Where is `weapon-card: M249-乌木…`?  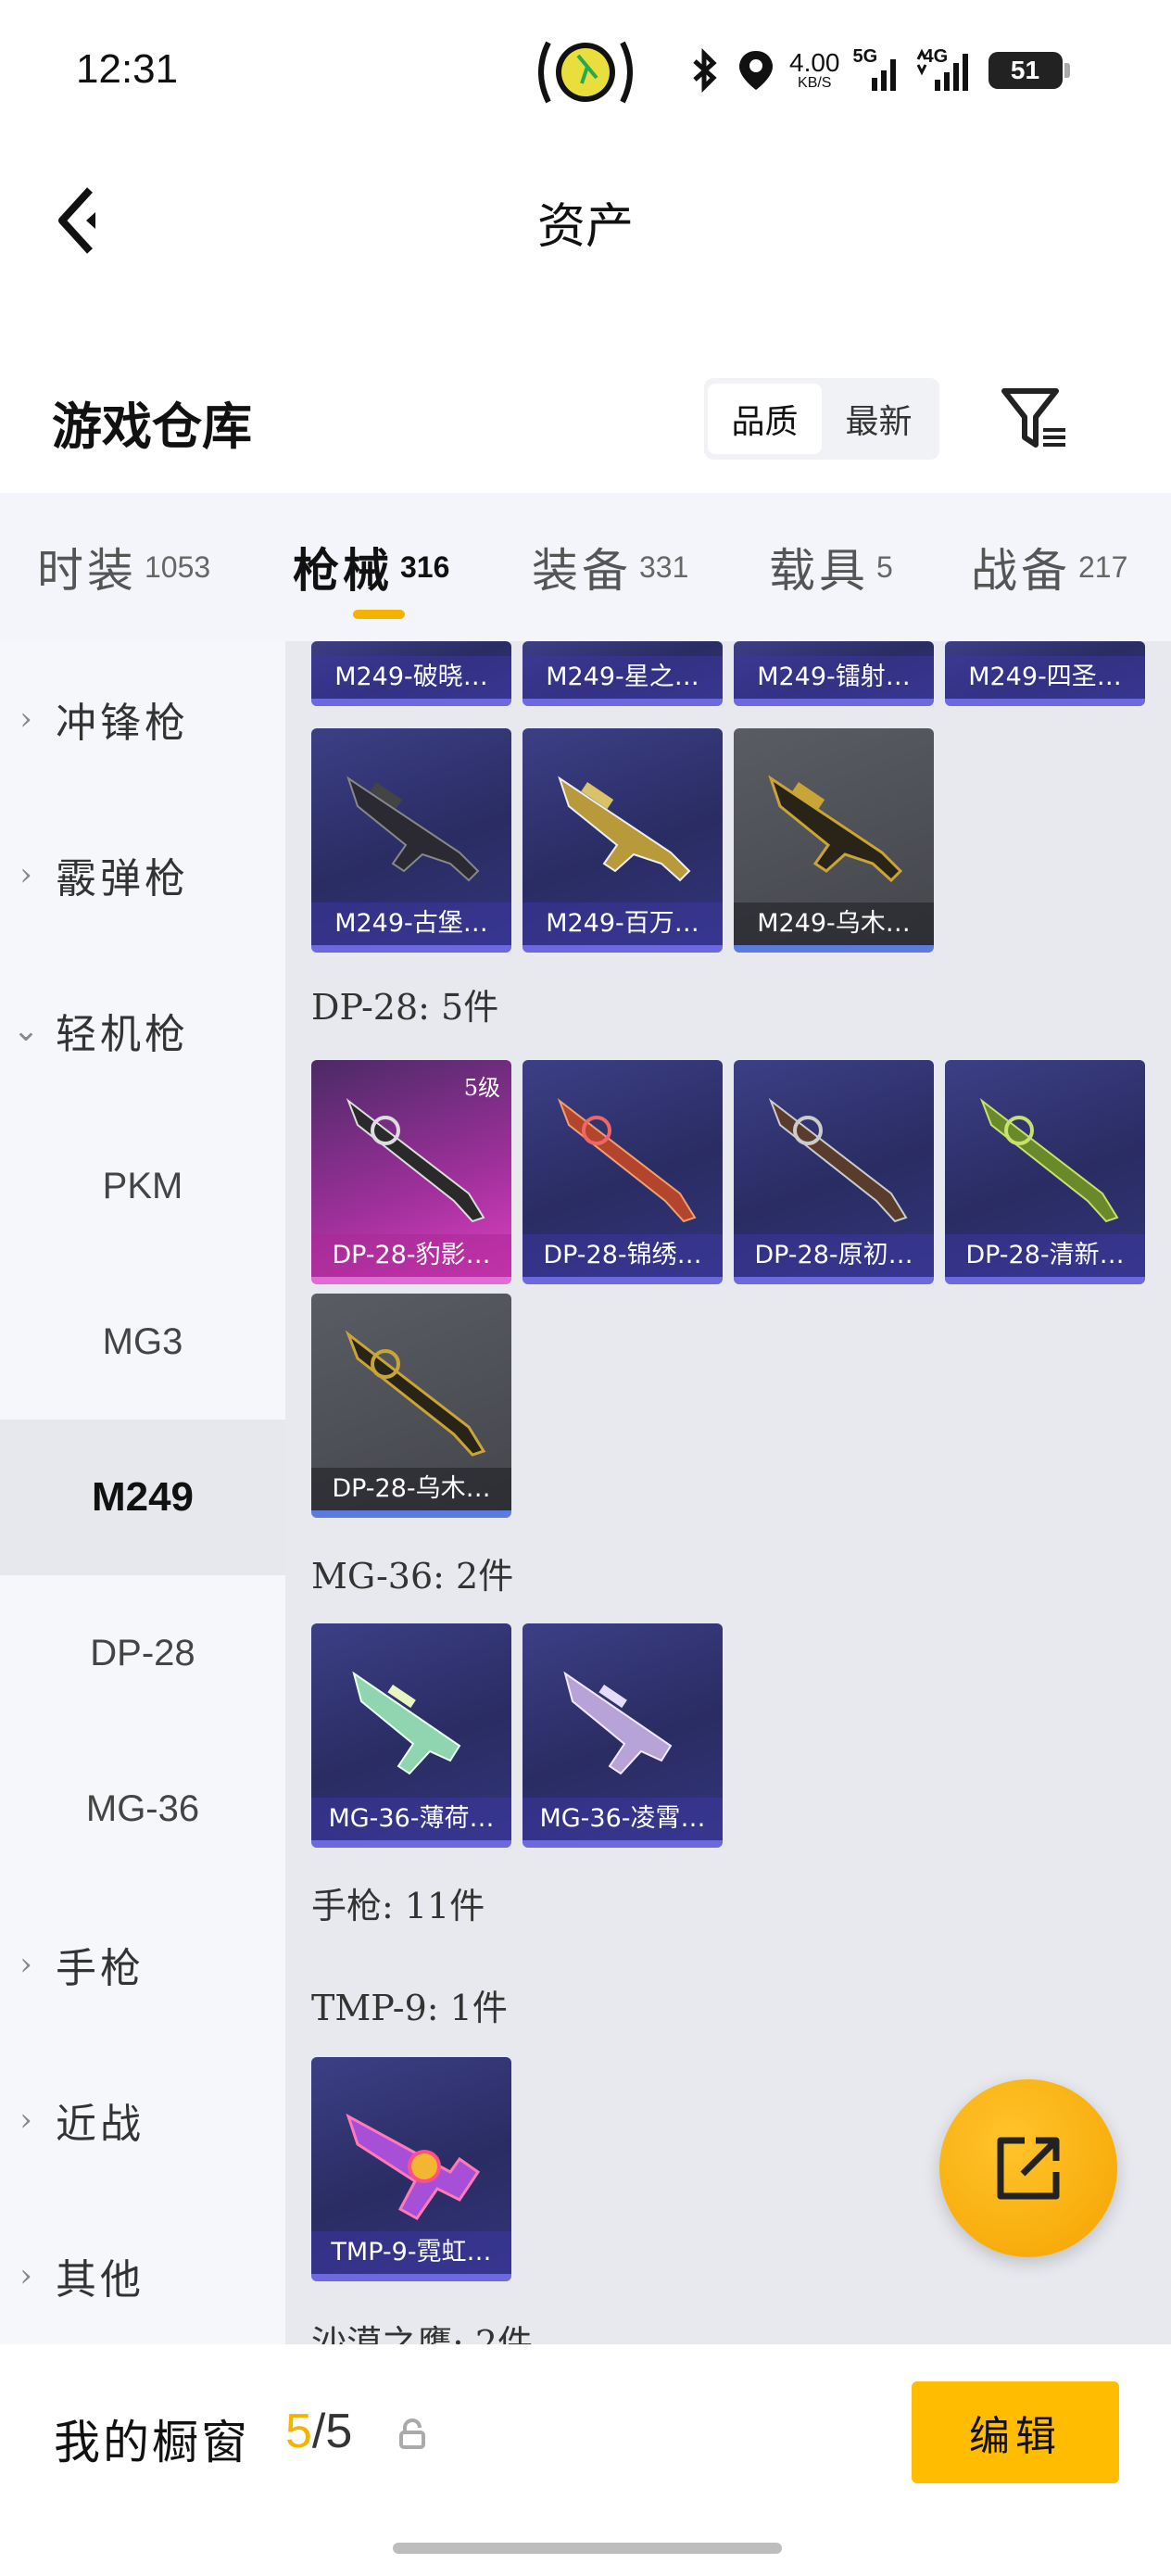 weapon-card: M249-乌木… is located at coordinates (834, 840).